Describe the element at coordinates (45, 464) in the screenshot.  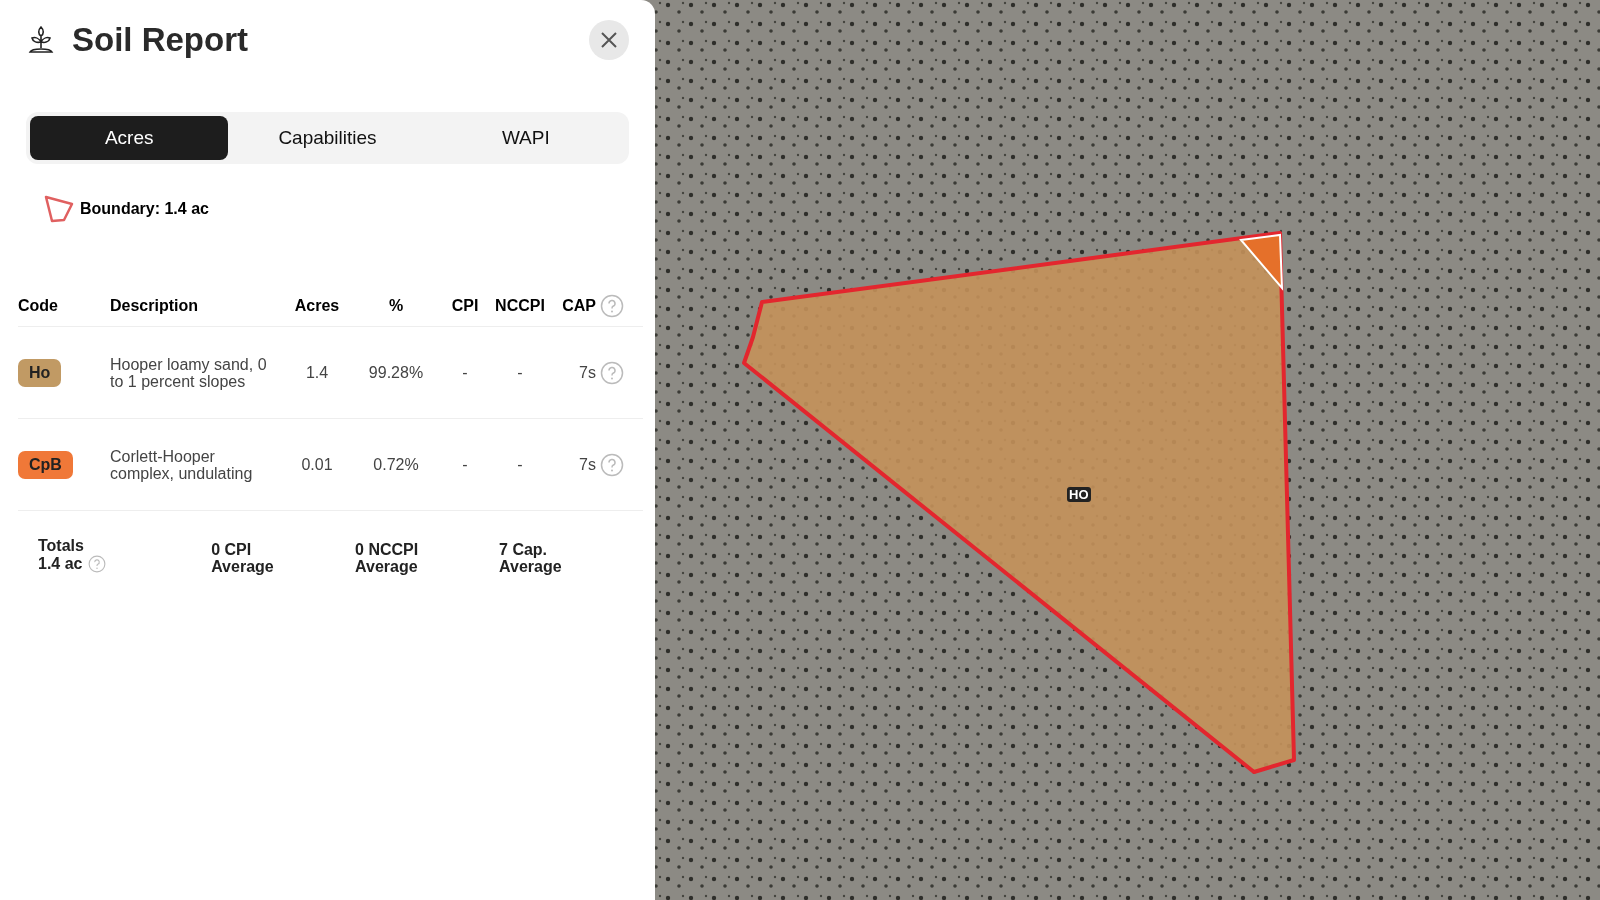
I see `soil-code-badge: CpB` at that location.